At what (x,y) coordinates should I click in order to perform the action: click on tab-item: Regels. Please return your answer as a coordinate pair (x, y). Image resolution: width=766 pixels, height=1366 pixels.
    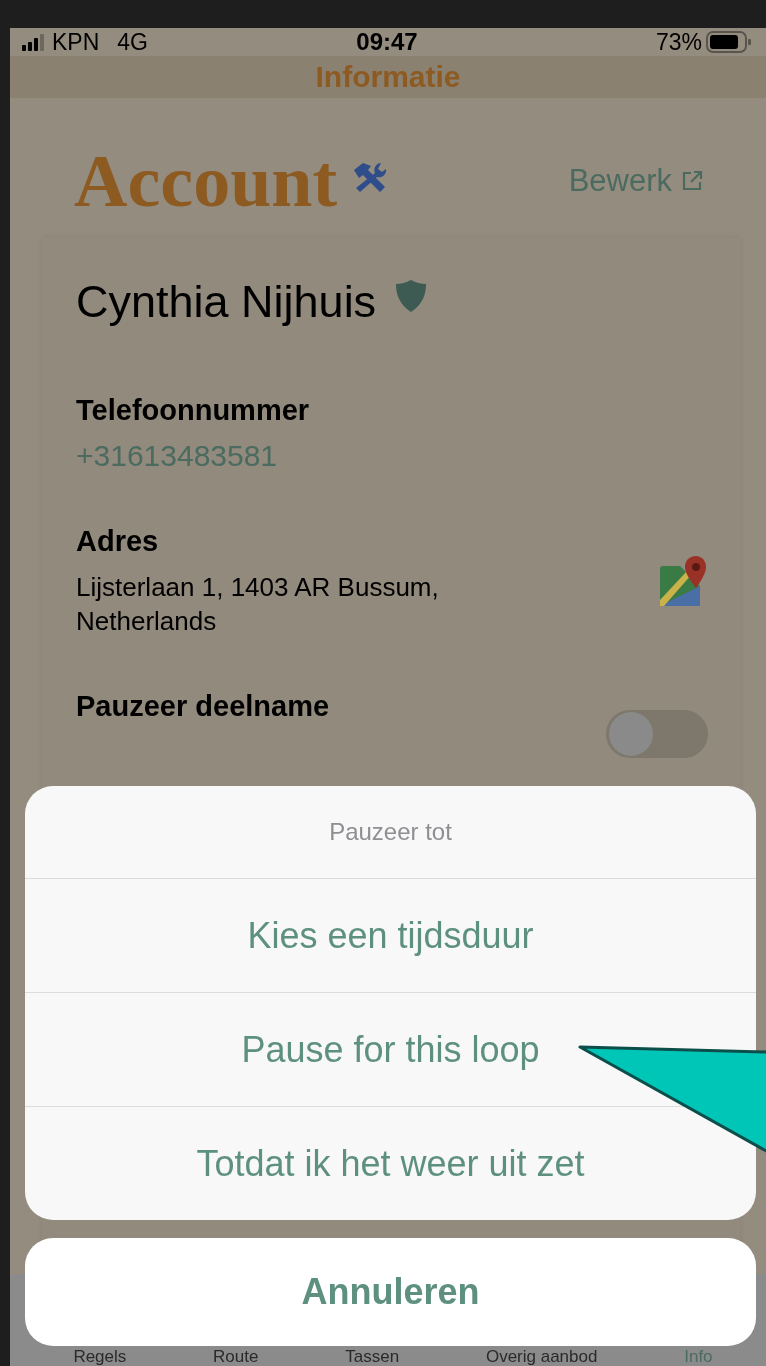
    Looking at the image, I should click on (100, 1357).